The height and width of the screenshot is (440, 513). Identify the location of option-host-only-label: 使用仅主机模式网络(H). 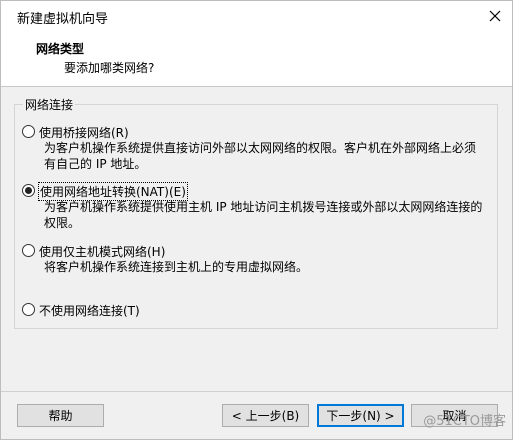
(102, 251).